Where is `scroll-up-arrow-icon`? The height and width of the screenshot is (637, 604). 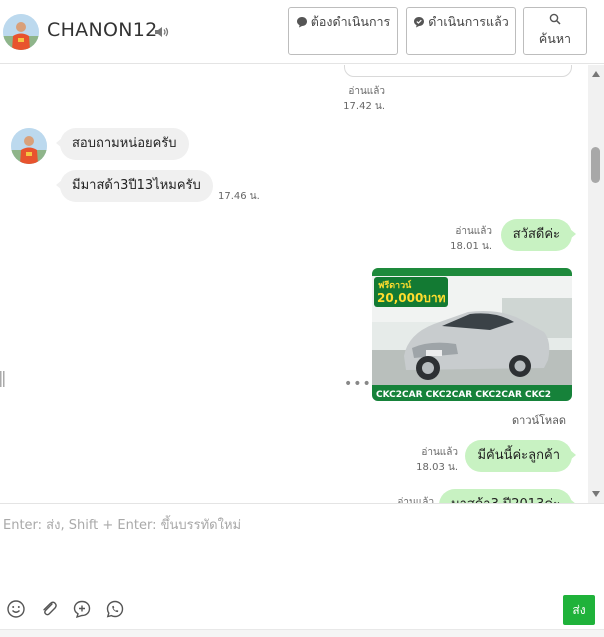
scroll-up-arrow-icon is located at coordinates (596, 74).